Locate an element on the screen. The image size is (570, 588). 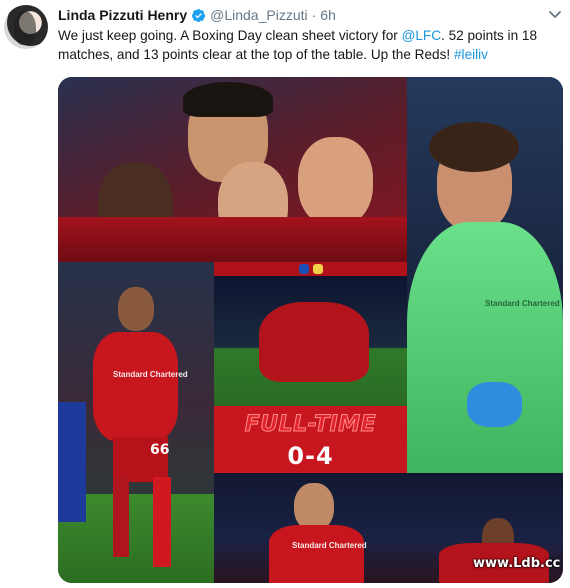
shirt-number: 66 is located at coordinates (160, 450).